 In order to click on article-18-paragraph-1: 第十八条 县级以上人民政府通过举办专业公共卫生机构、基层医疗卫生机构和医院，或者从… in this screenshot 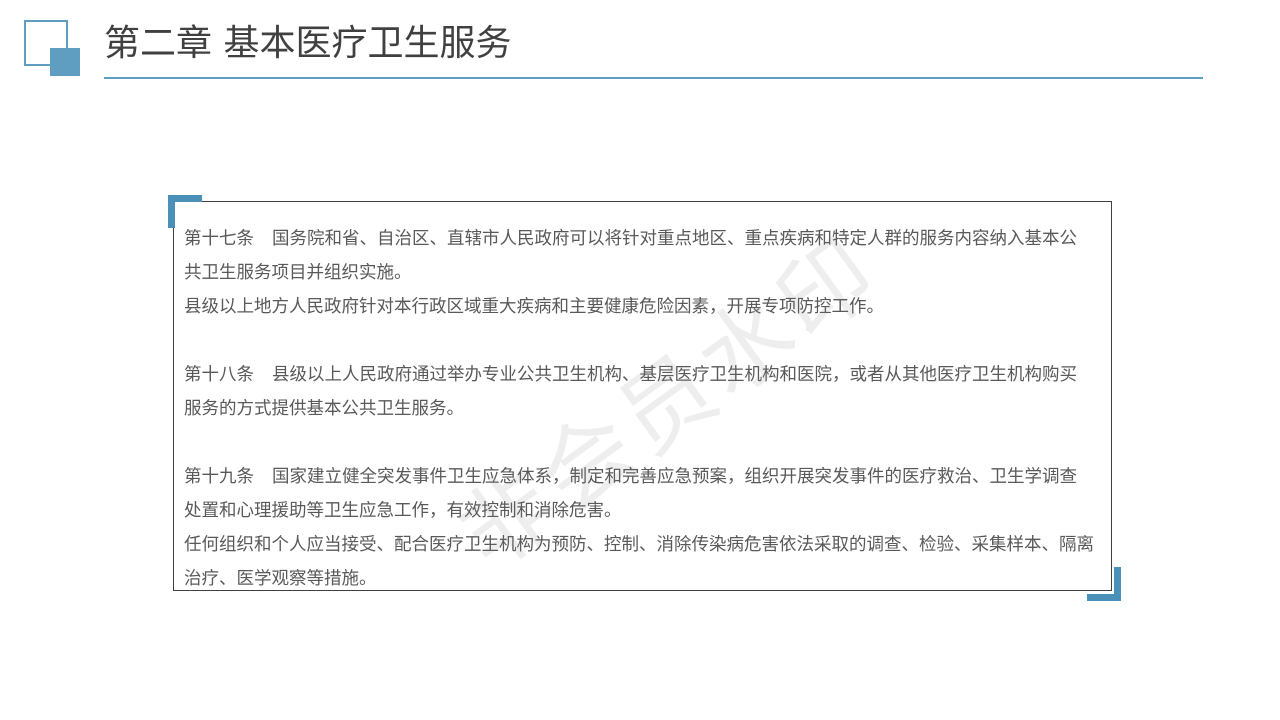, I will do `click(639, 392)`.